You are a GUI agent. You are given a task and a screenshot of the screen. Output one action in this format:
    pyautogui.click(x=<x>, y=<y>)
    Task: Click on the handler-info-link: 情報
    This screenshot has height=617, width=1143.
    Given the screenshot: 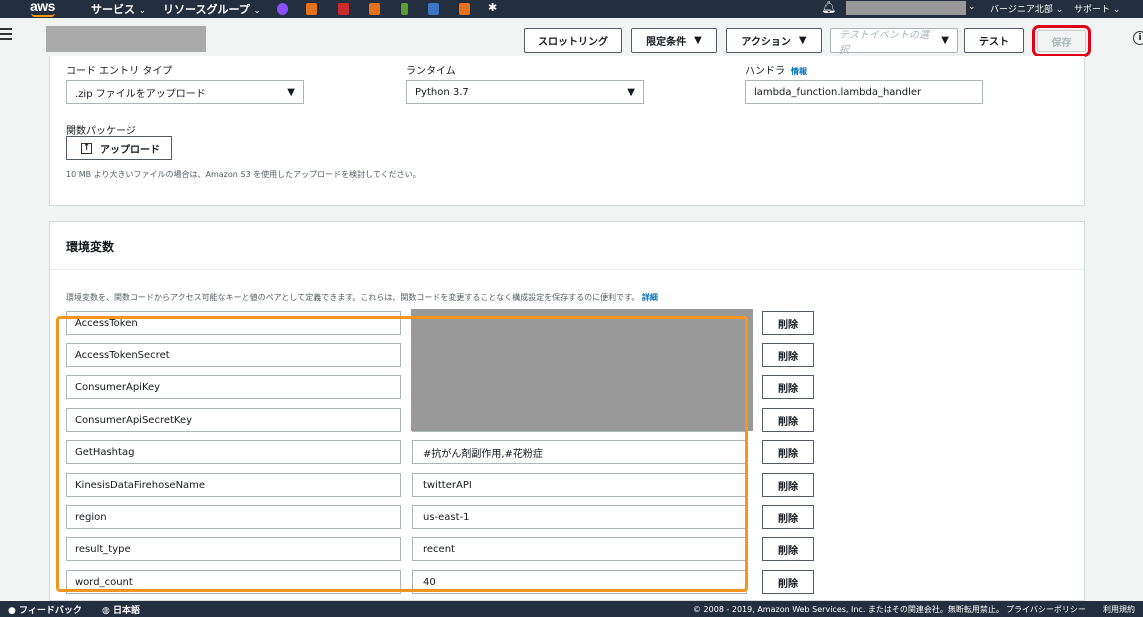 What is the action you would take?
    pyautogui.click(x=799, y=71)
    